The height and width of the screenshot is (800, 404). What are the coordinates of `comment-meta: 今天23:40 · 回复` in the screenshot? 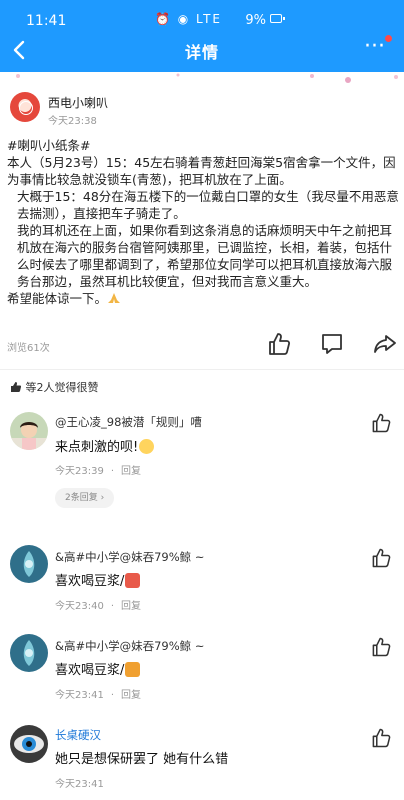 It's located at (98, 606).